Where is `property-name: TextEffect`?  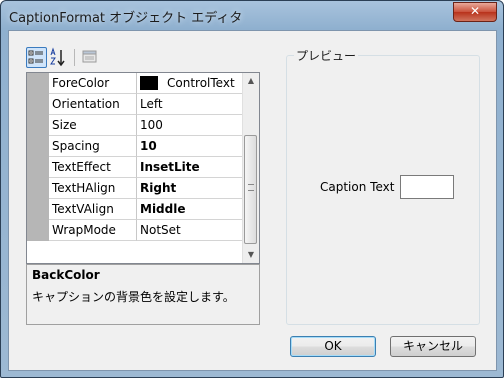 property-name: TextEffect is located at coordinates (93, 167).